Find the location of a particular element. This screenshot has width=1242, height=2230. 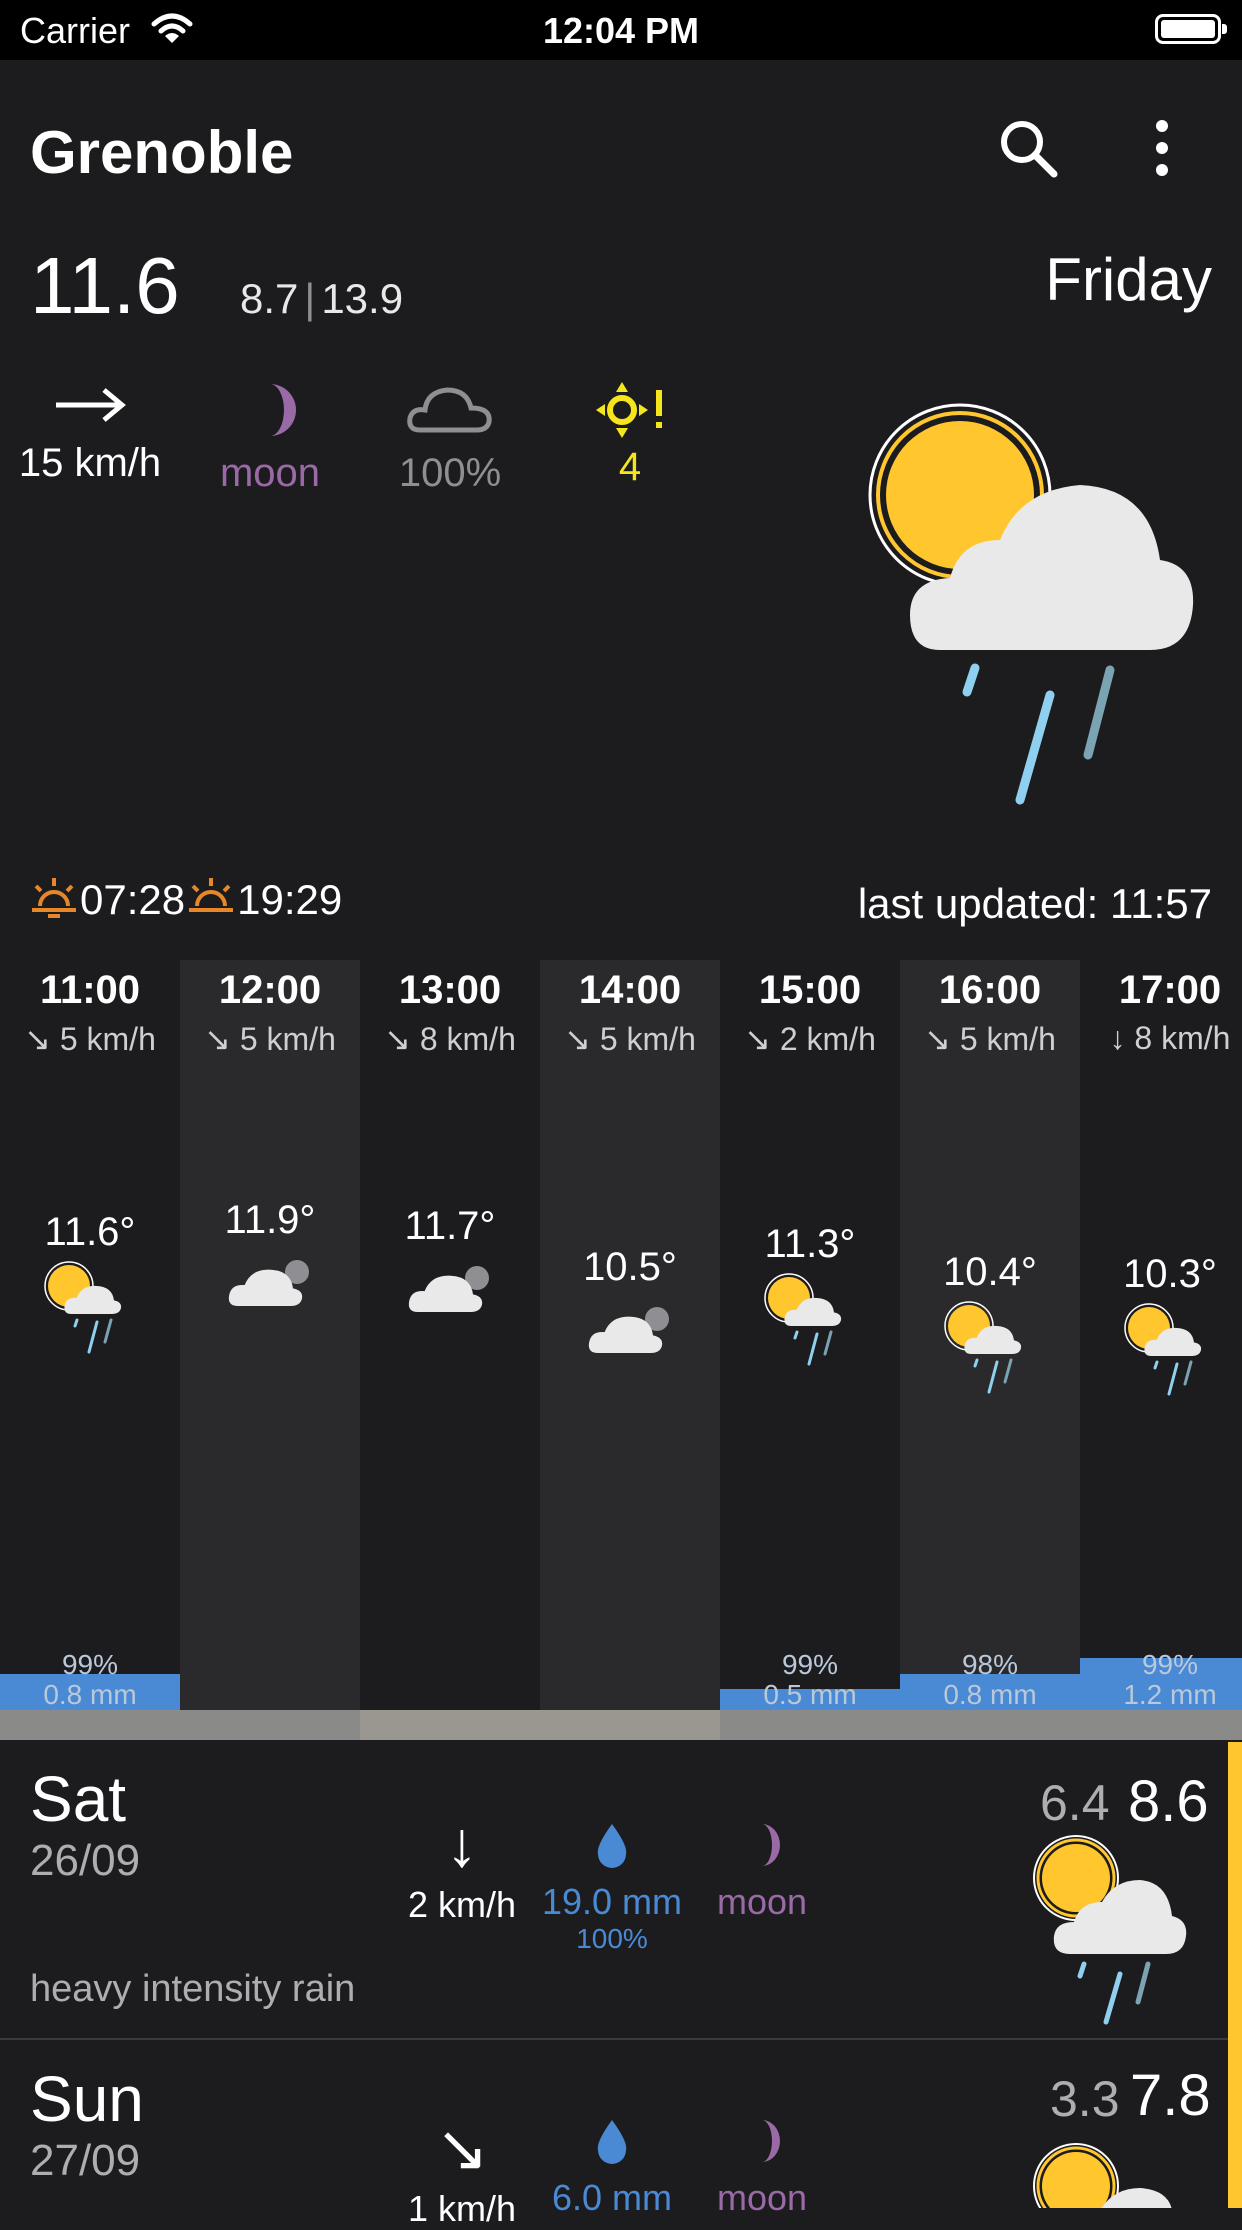

daily-accent-bar is located at coordinates (1235, 1975).